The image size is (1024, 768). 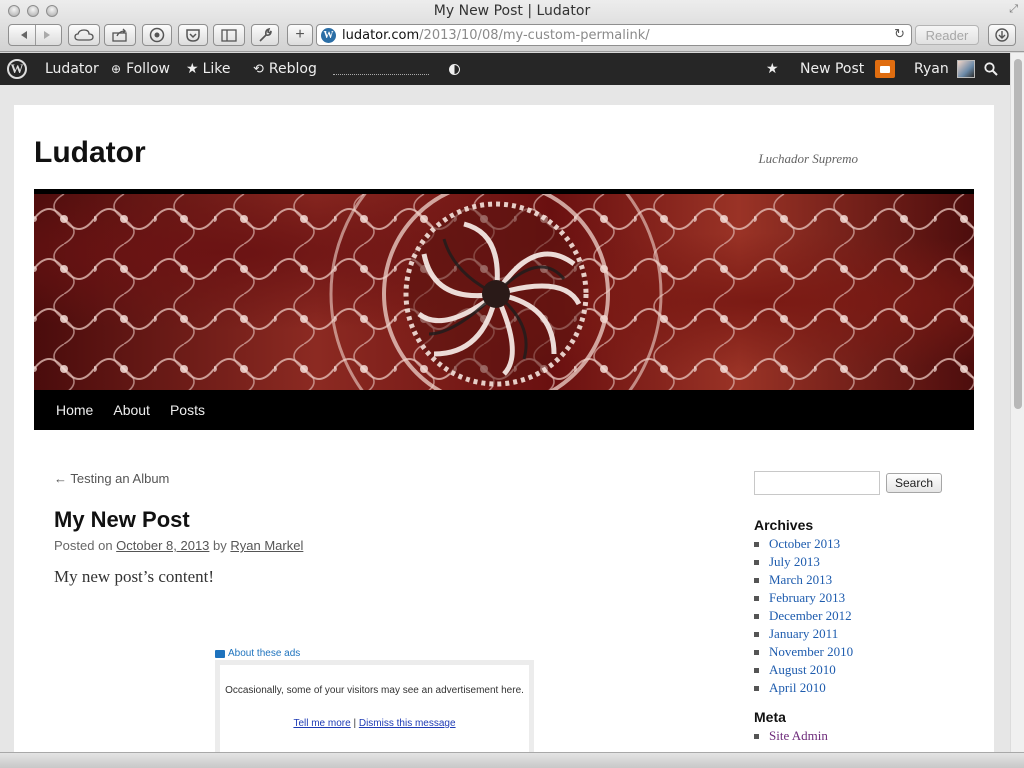 What do you see at coordinates (216, 69) in the screenshot?
I see `like-label: Like` at bounding box center [216, 69].